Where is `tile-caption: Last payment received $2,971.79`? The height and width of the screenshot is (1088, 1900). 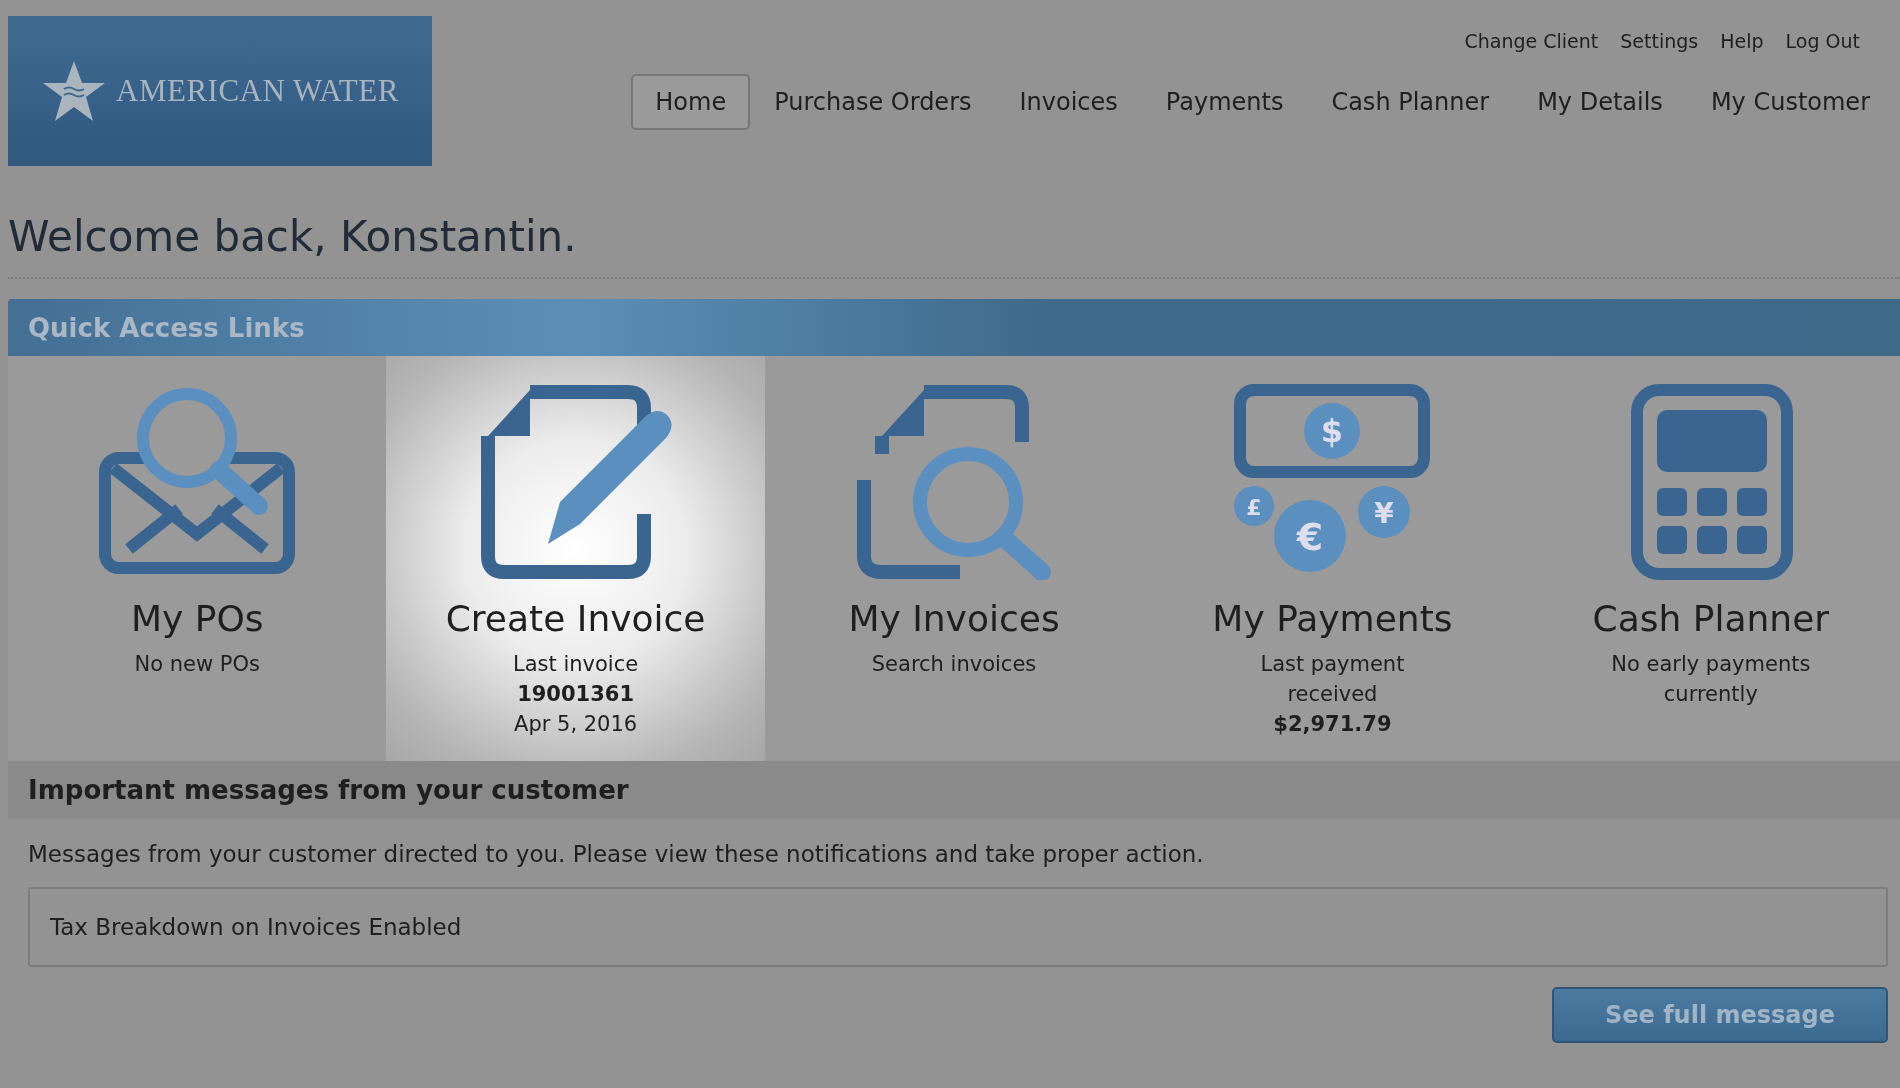 tile-caption: Last payment received $2,971.79 is located at coordinates (1332, 694).